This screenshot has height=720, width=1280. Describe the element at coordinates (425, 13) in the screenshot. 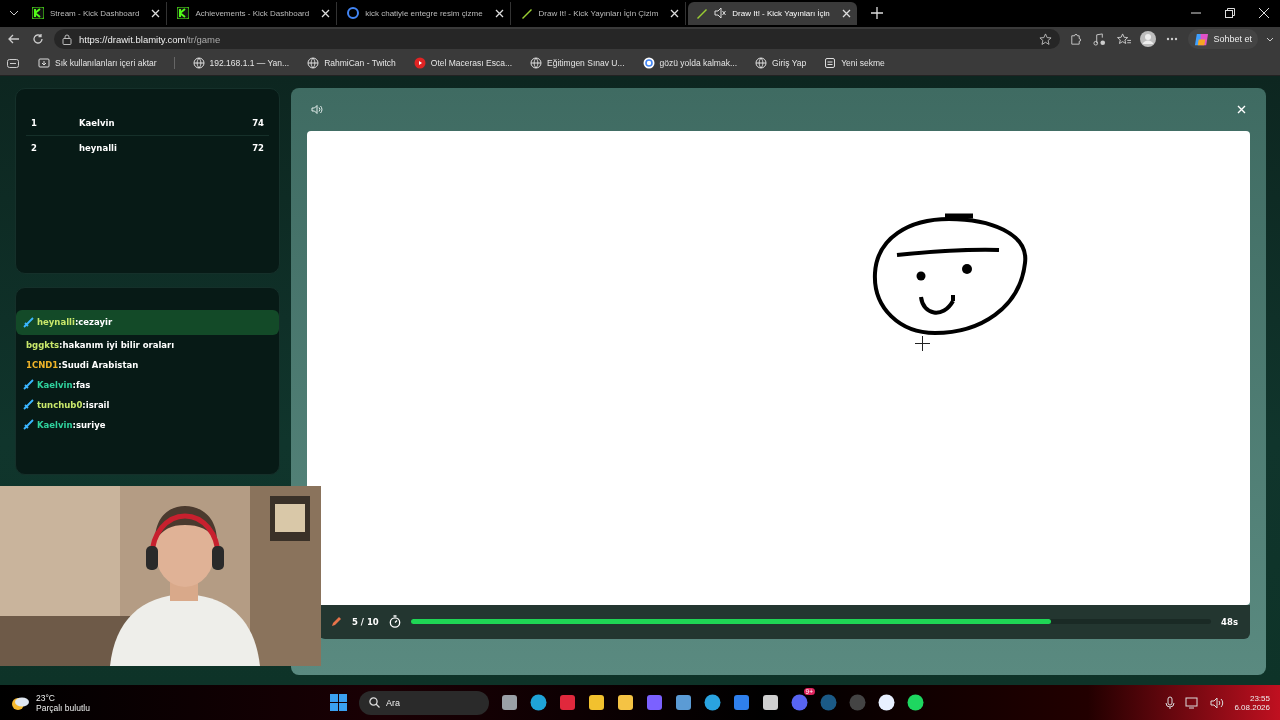

I see `browser-tab: kick chatiyle entegre resim çizme` at that location.